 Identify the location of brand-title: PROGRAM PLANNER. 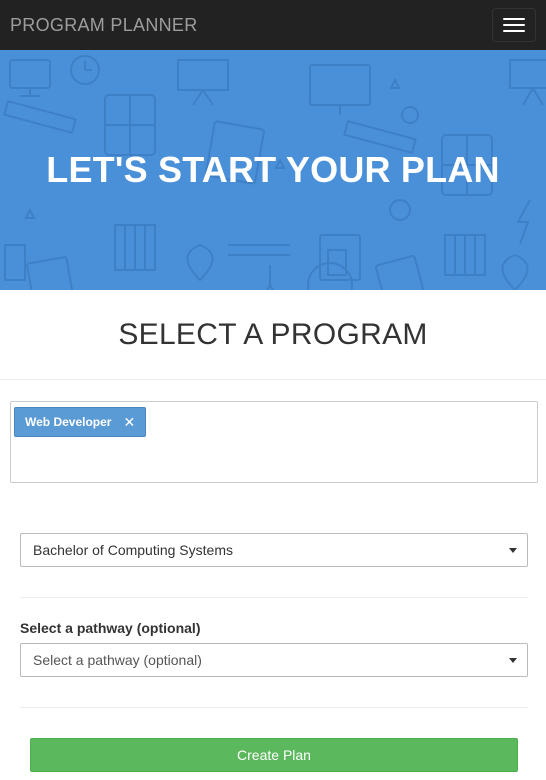
(104, 25).